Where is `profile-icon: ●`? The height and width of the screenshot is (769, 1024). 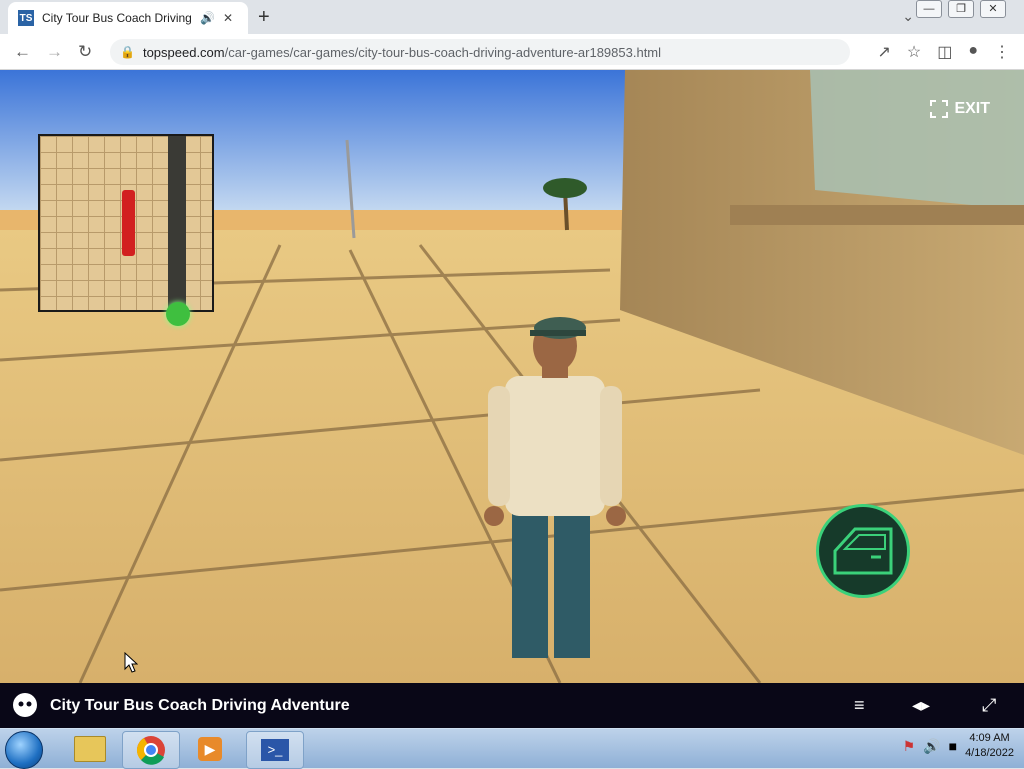 profile-icon: ● is located at coordinates (973, 52).